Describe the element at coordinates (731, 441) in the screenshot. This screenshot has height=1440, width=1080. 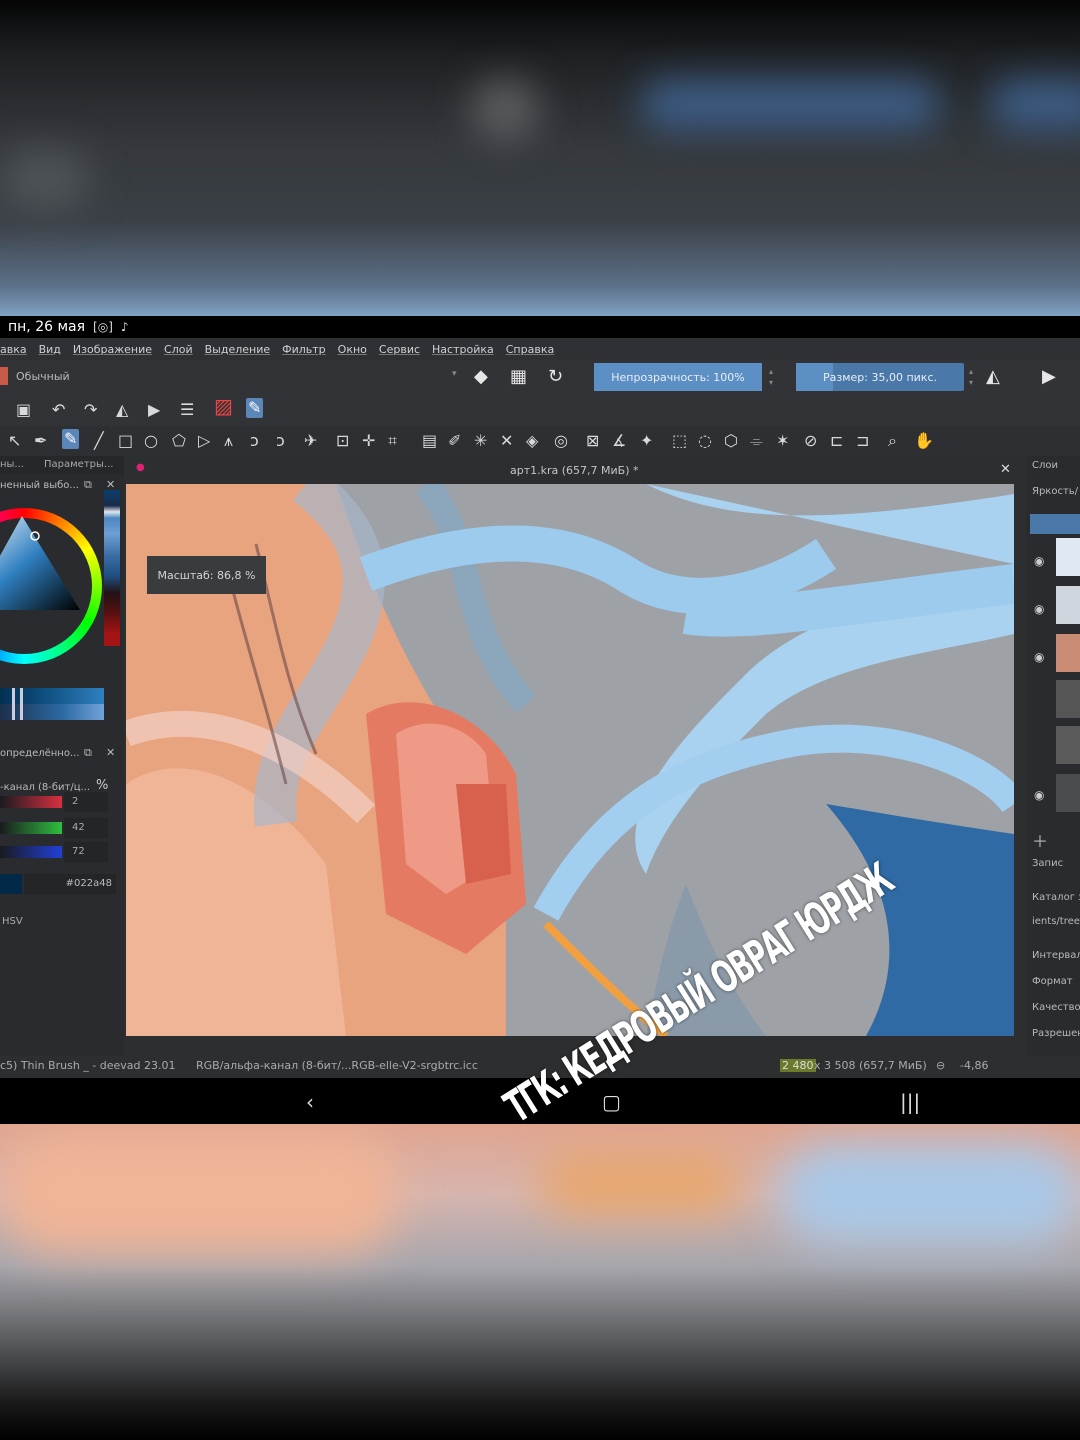
I see `polygon-select-icon: ⬡` at that location.